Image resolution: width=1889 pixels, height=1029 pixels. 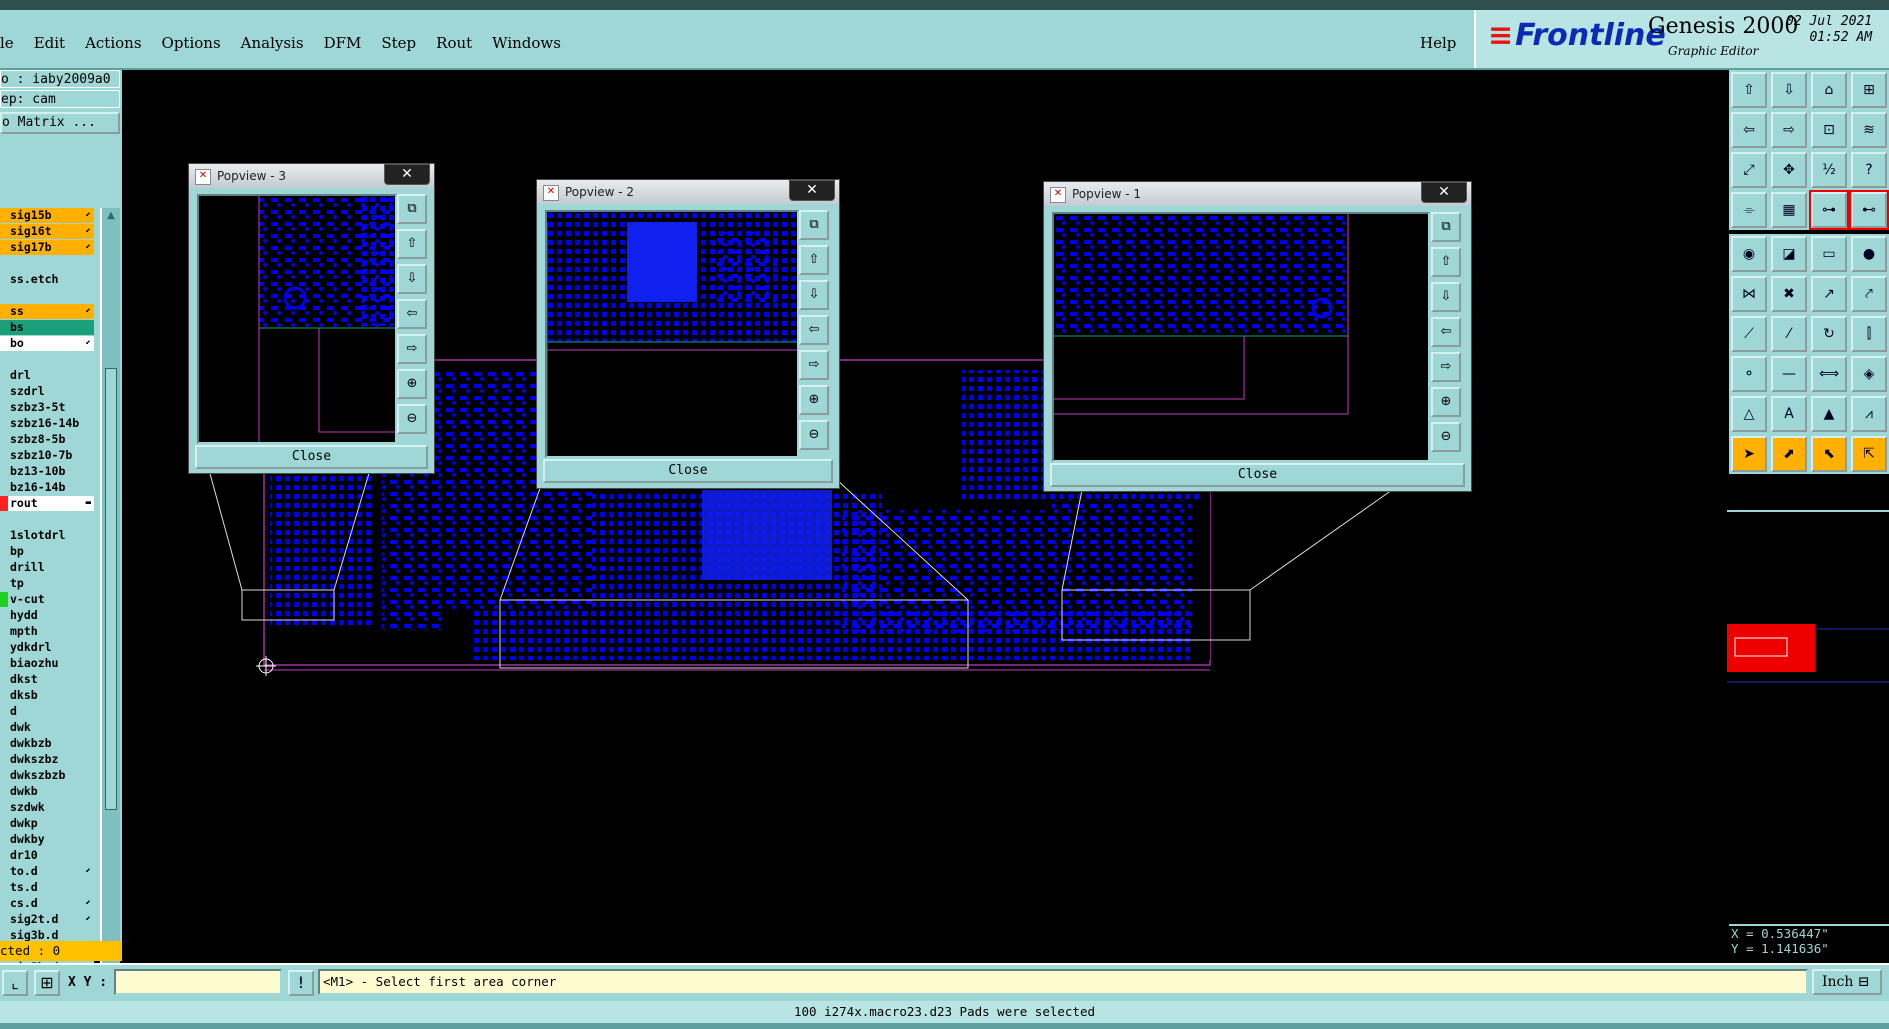 What do you see at coordinates (297, 319) in the screenshot?
I see `popview-3-view` at bounding box center [297, 319].